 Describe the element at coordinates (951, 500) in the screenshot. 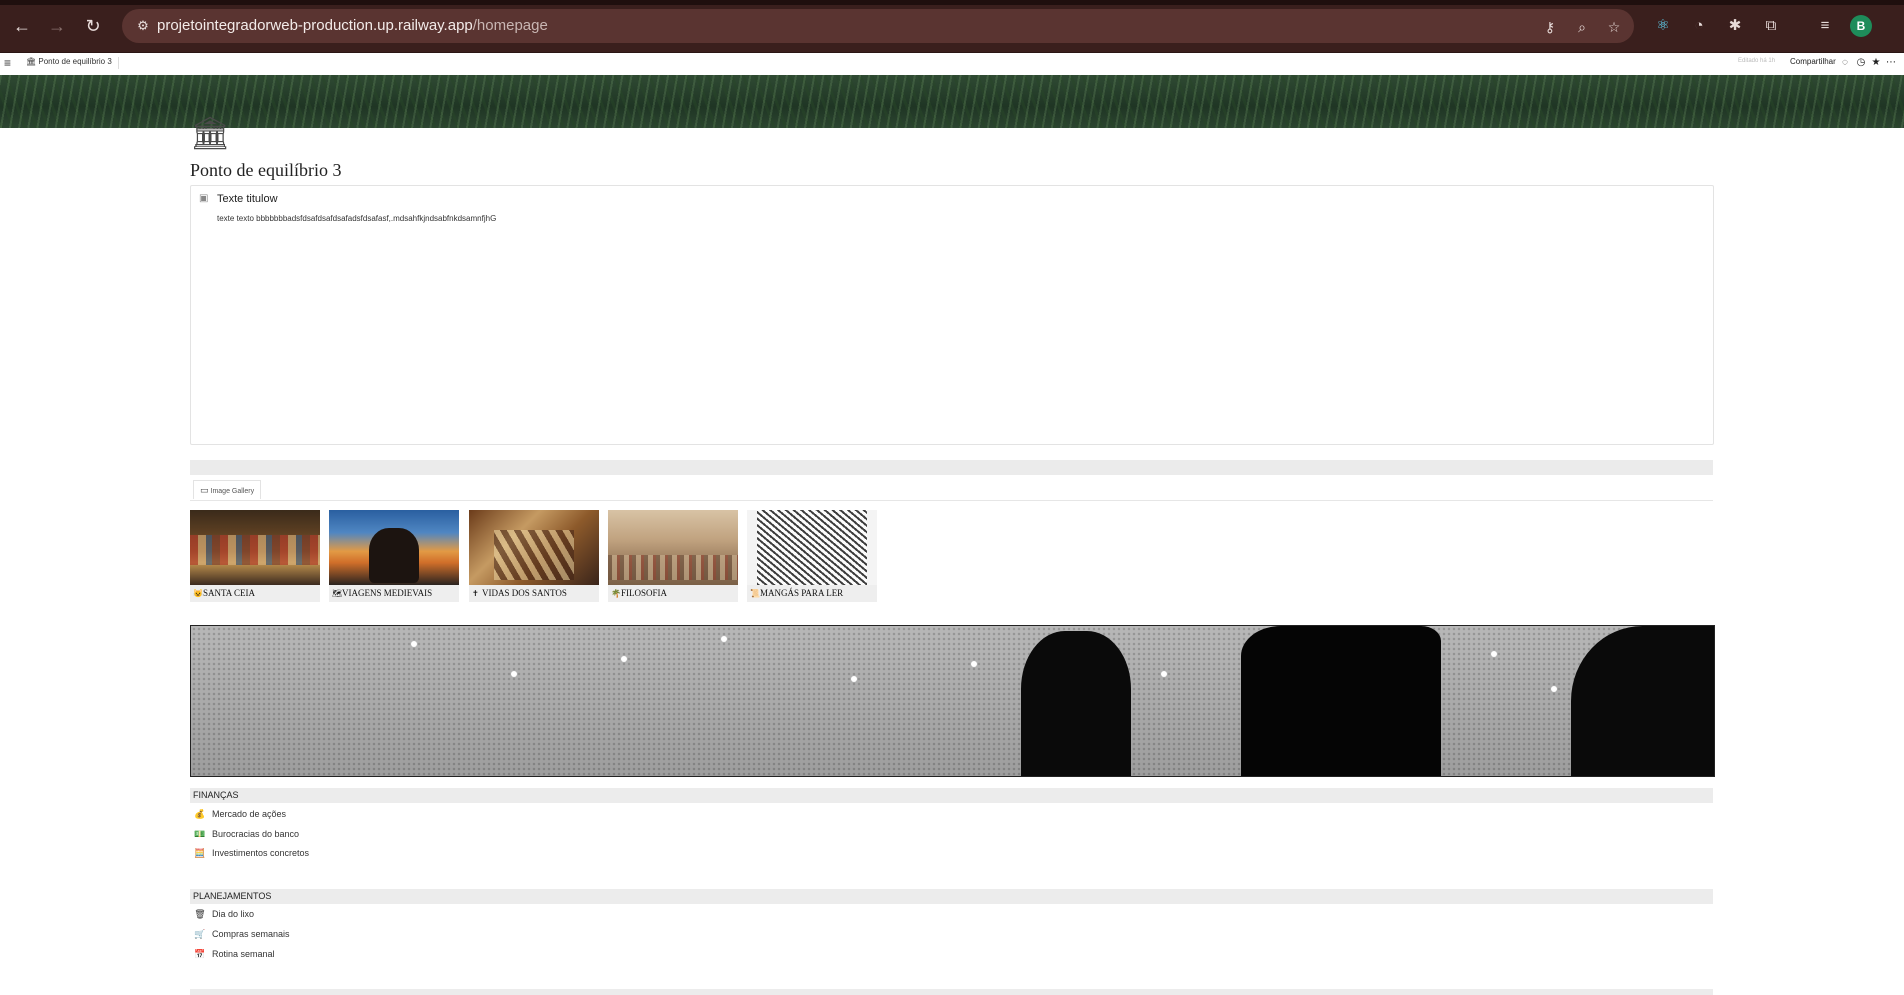

I see `gallery-divider` at that location.